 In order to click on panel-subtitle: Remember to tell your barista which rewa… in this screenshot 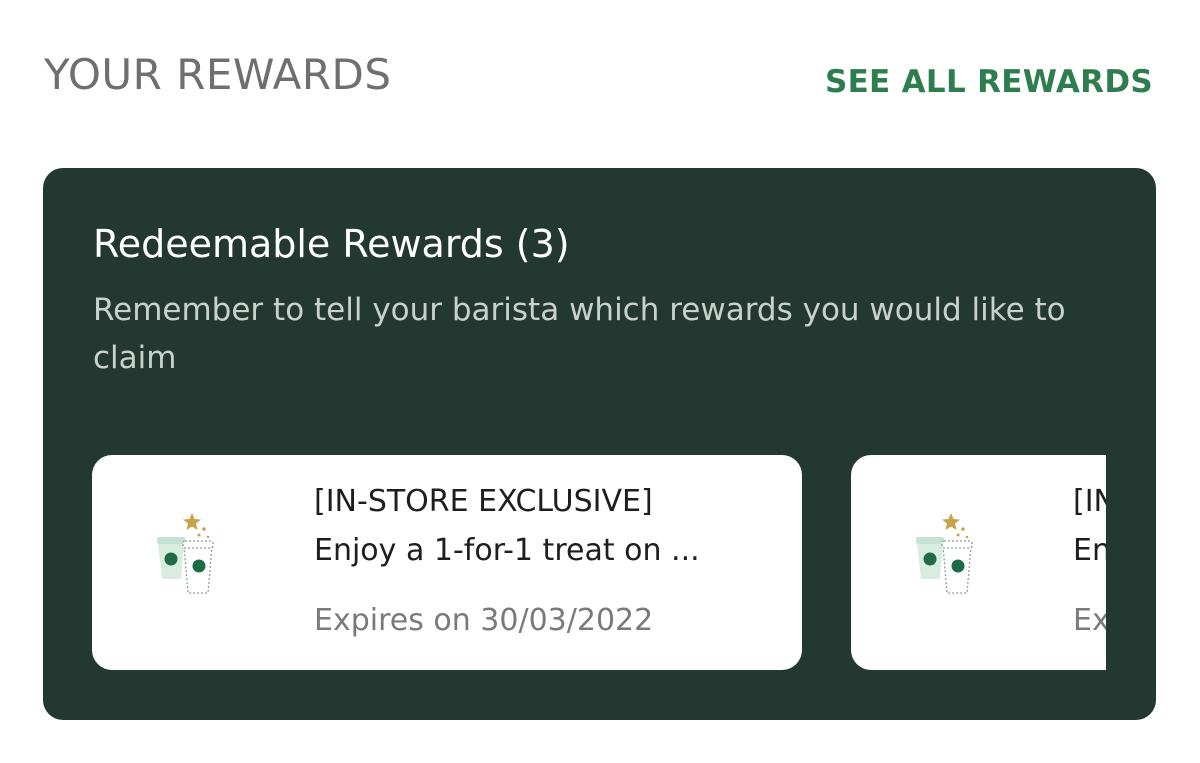, I will do `click(579, 334)`.